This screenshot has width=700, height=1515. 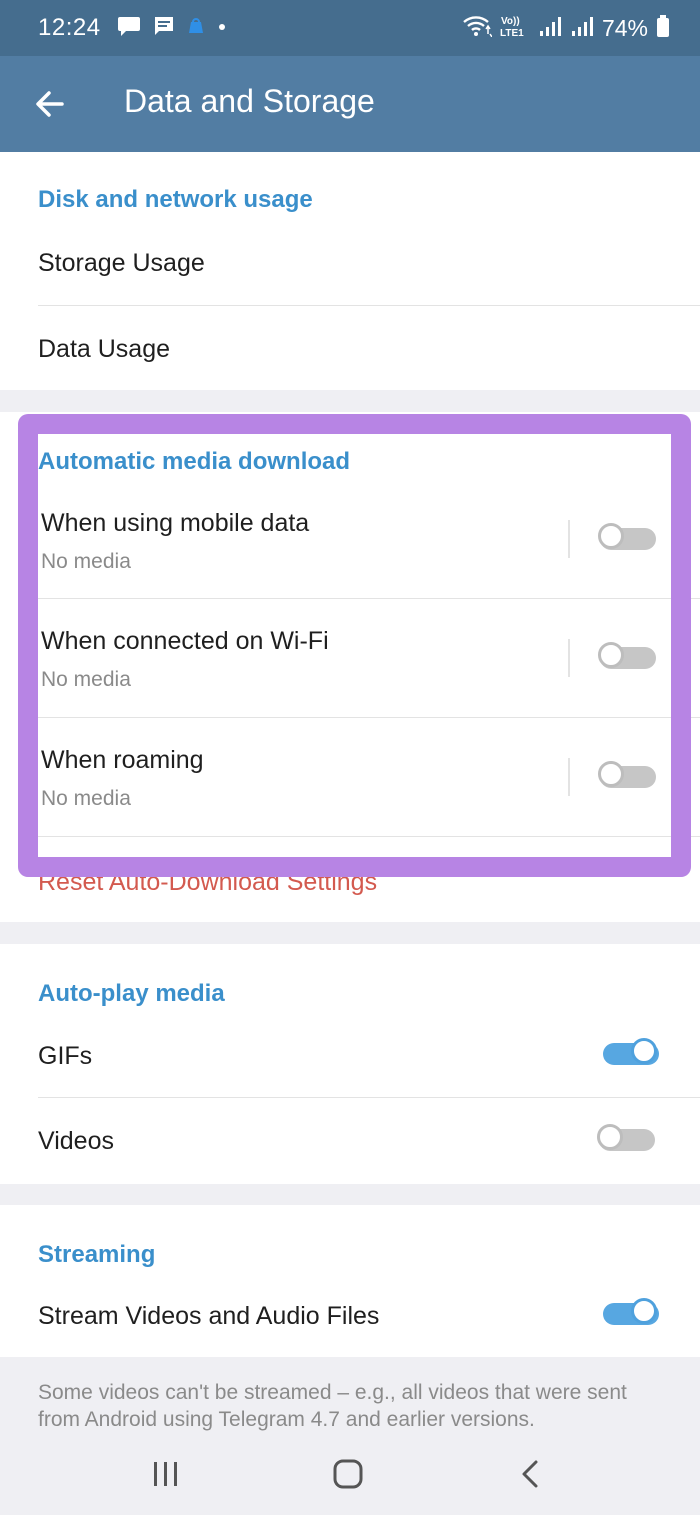 I want to click on back-button, so click(x=50, y=104).